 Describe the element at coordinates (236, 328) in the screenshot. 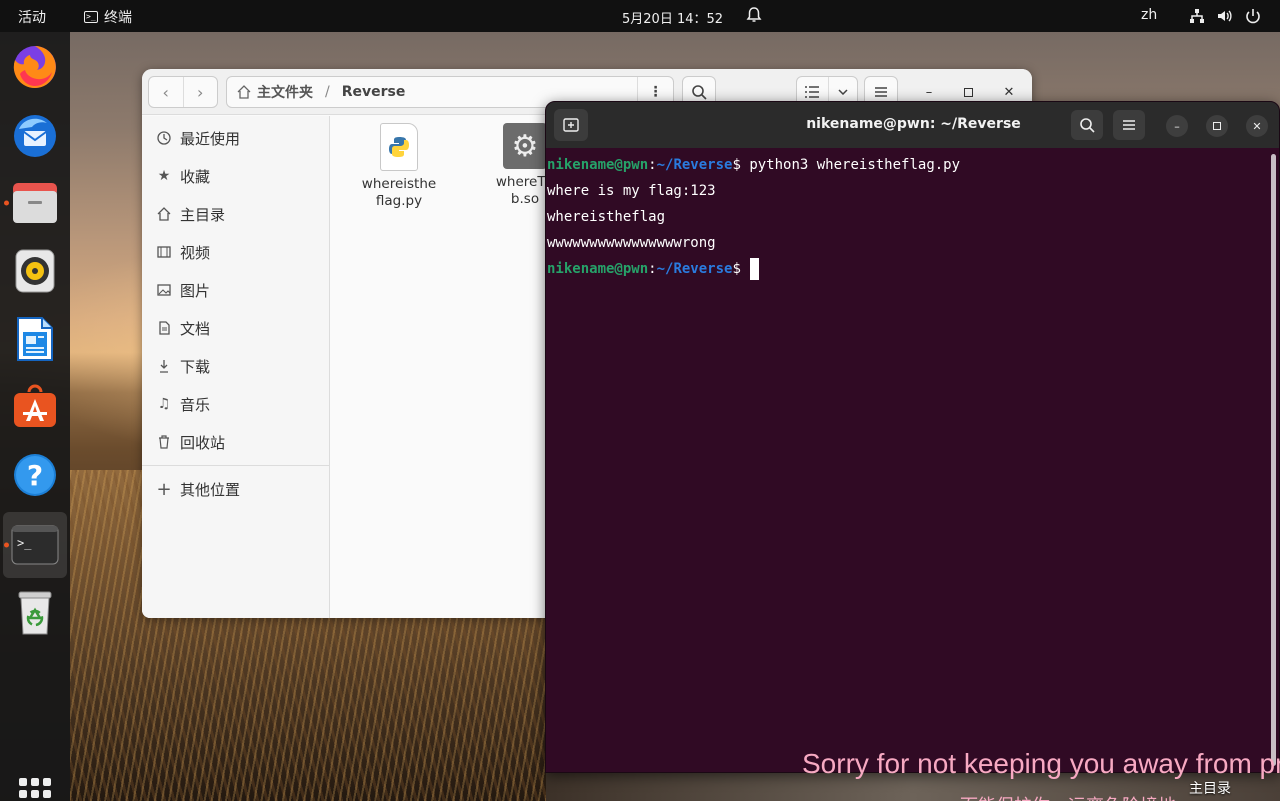

I see `sidebar-item-documents: 文档` at that location.